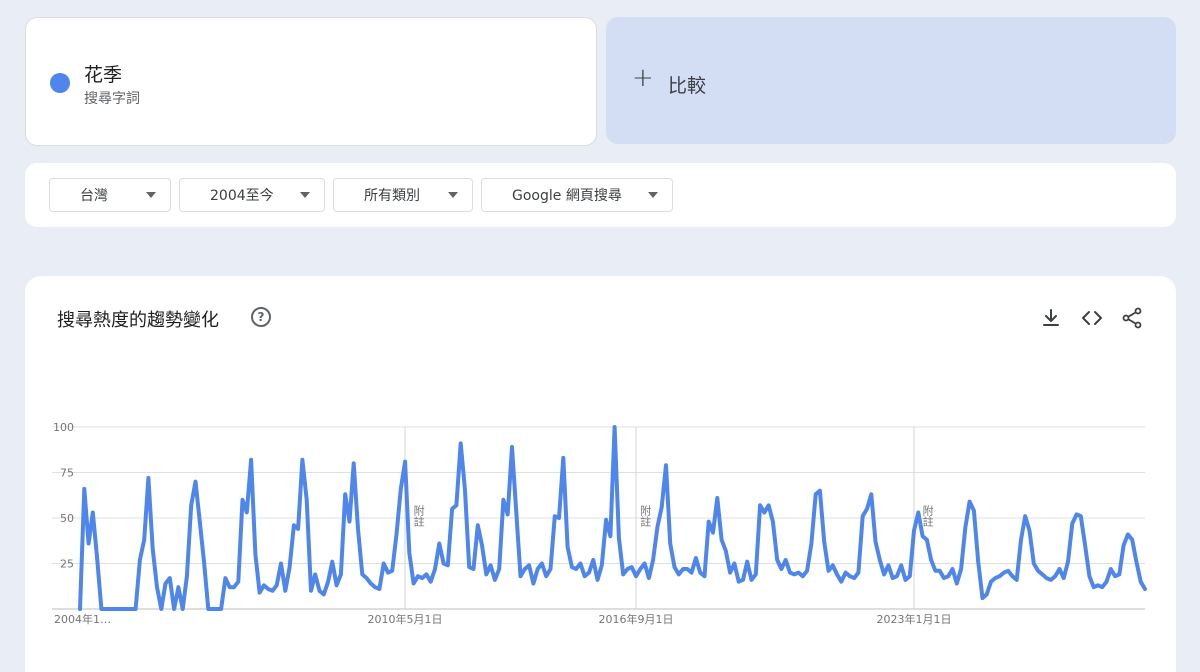 This screenshot has height=672, width=1200. Describe the element at coordinates (67, 518) in the screenshot. I see `y-tick-label: 50` at that location.